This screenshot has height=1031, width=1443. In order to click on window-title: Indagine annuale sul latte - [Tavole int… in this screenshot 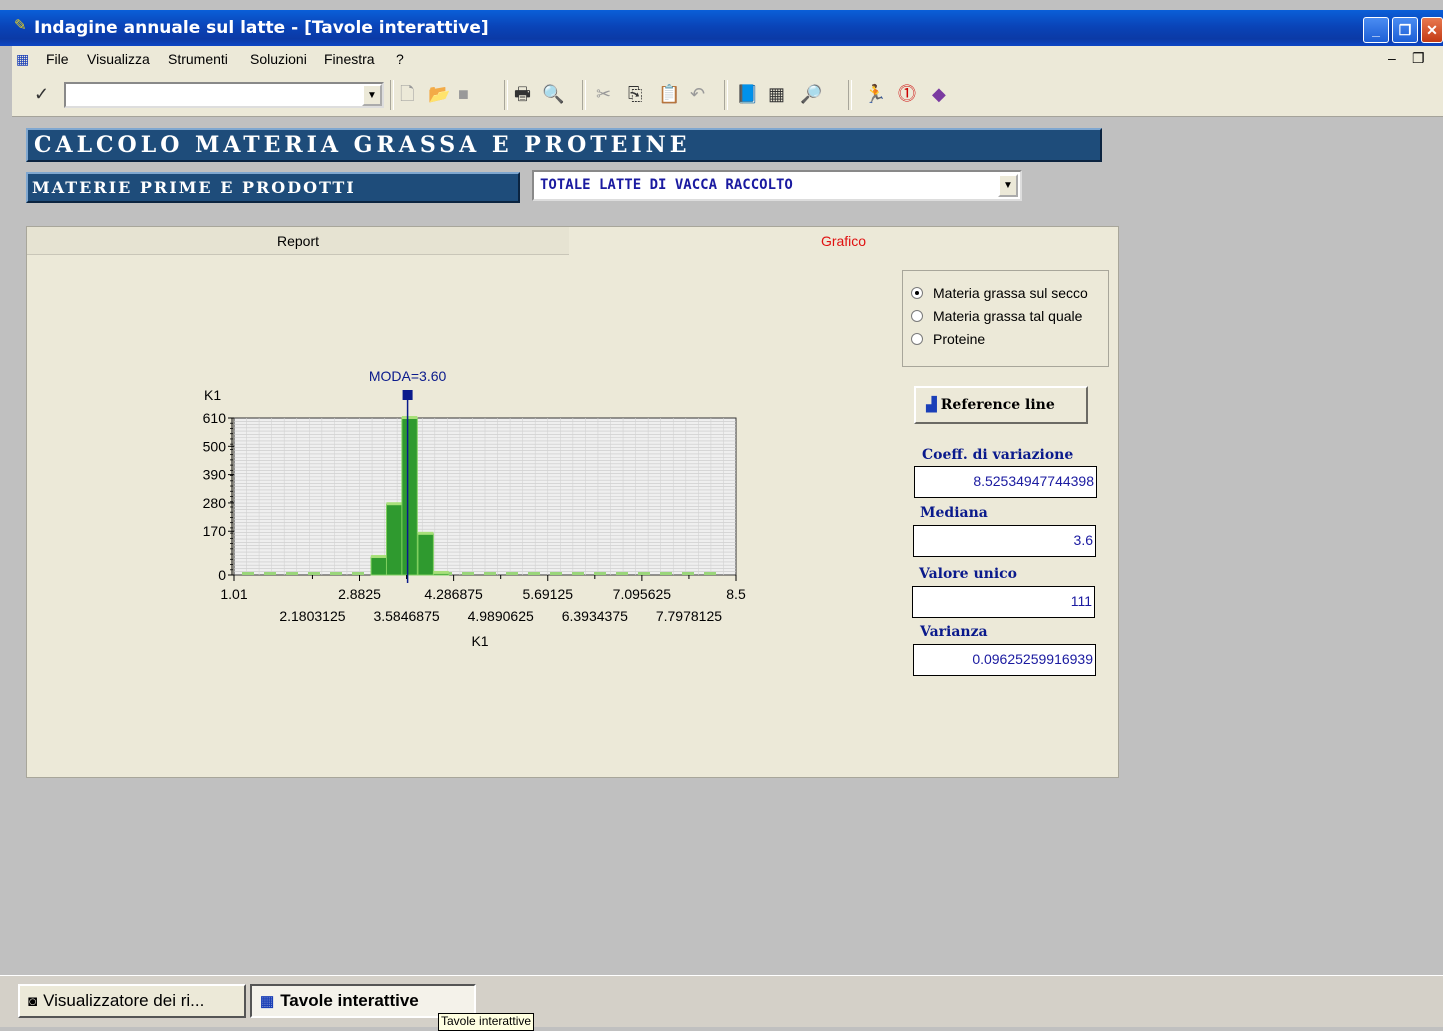, I will do `click(261, 28)`.